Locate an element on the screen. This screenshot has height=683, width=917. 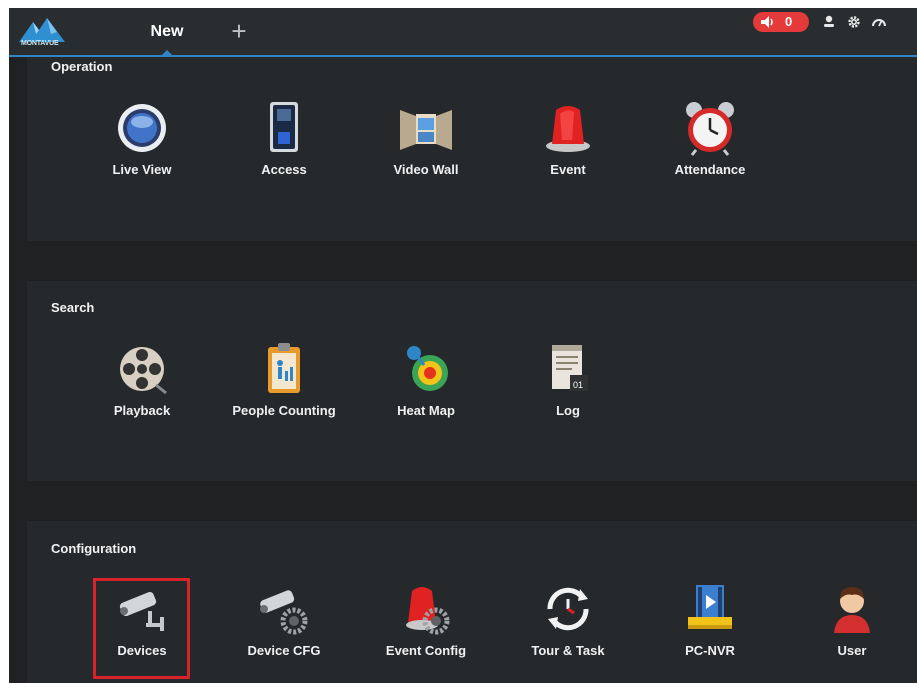
tile-people-counting: People Counting is located at coordinates (284, 379).